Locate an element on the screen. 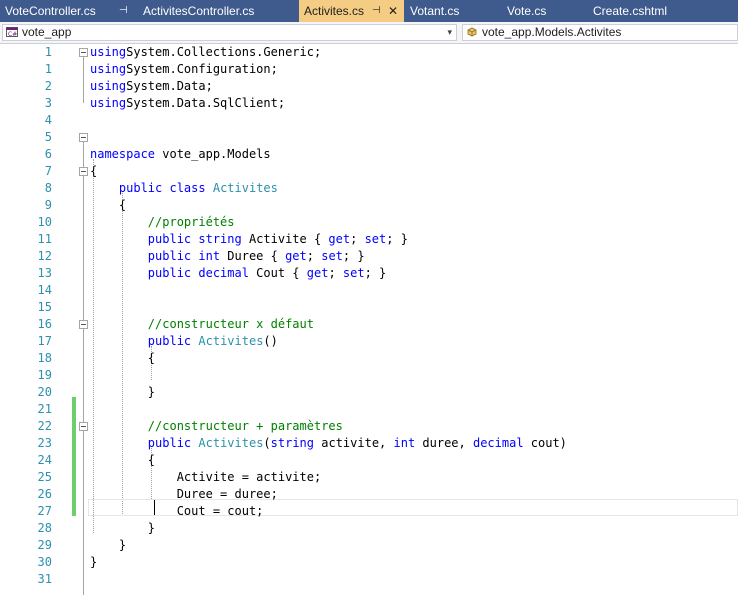  code-token: System.Data; is located at coordinates (169, 86).